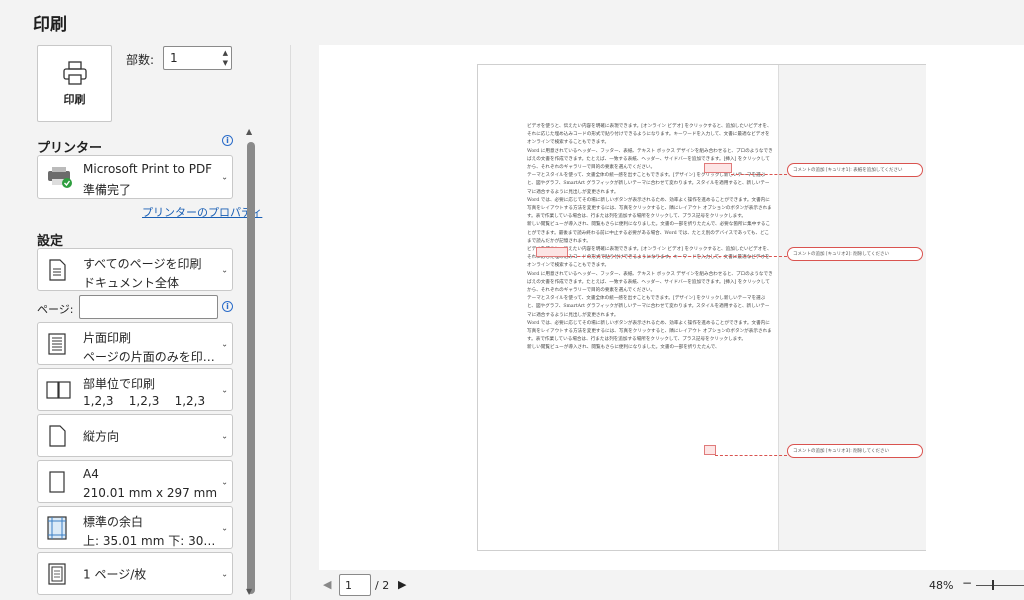 The width and height of the screenshot is (1024, 600). What do you see at coordinates (57, 436) in the screenshot?
I see `portrait-icon` at bounding box center [57, 436].